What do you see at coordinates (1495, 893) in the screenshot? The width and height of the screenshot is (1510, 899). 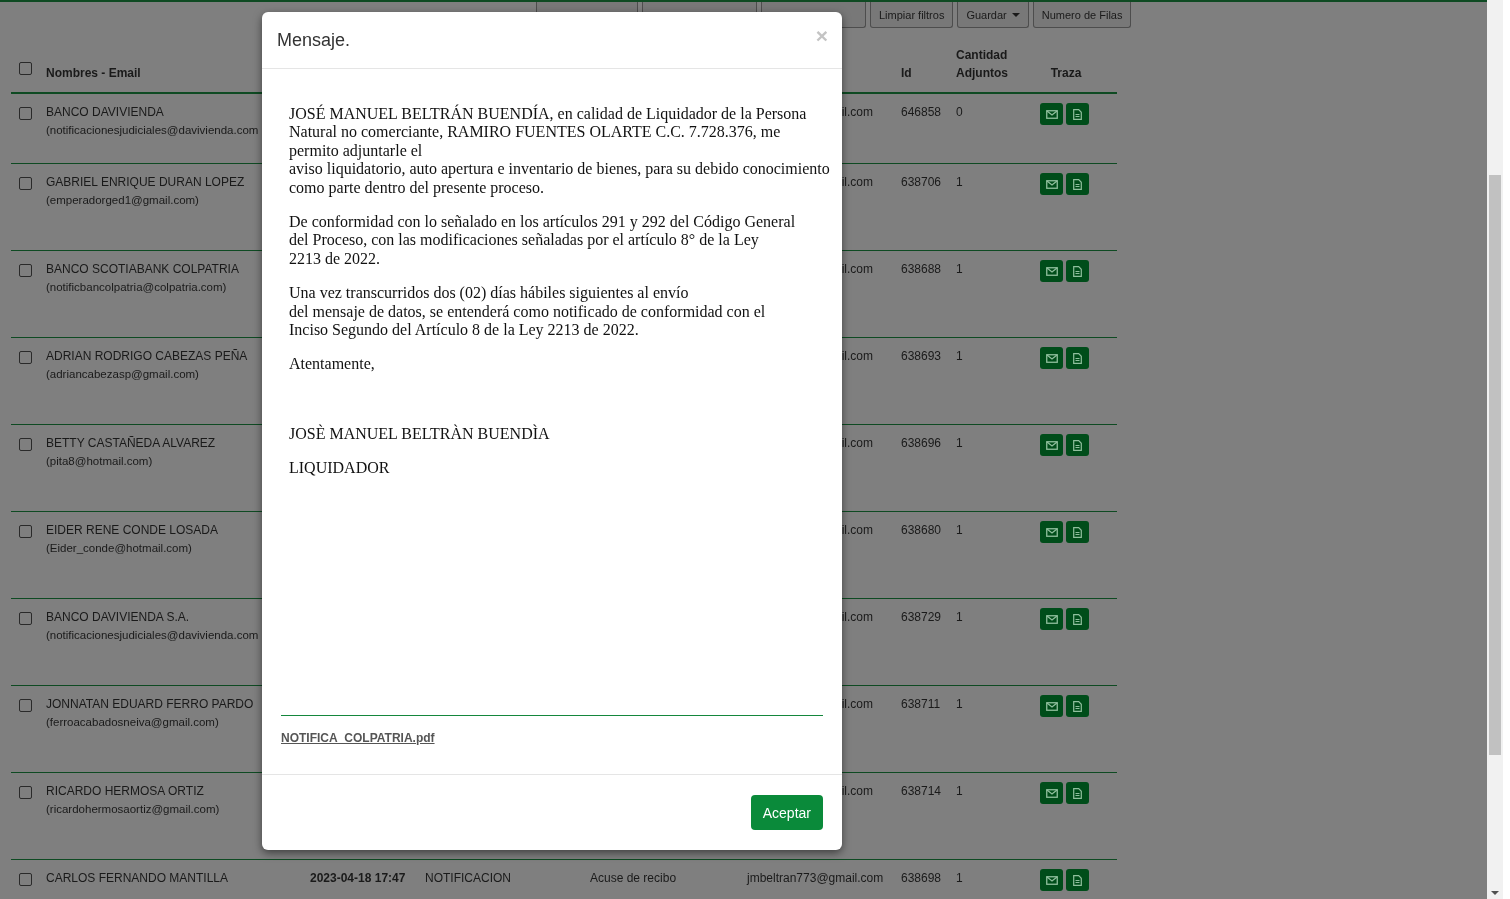 I see `scroll-down-icon` at bounding box center [1495, 893].